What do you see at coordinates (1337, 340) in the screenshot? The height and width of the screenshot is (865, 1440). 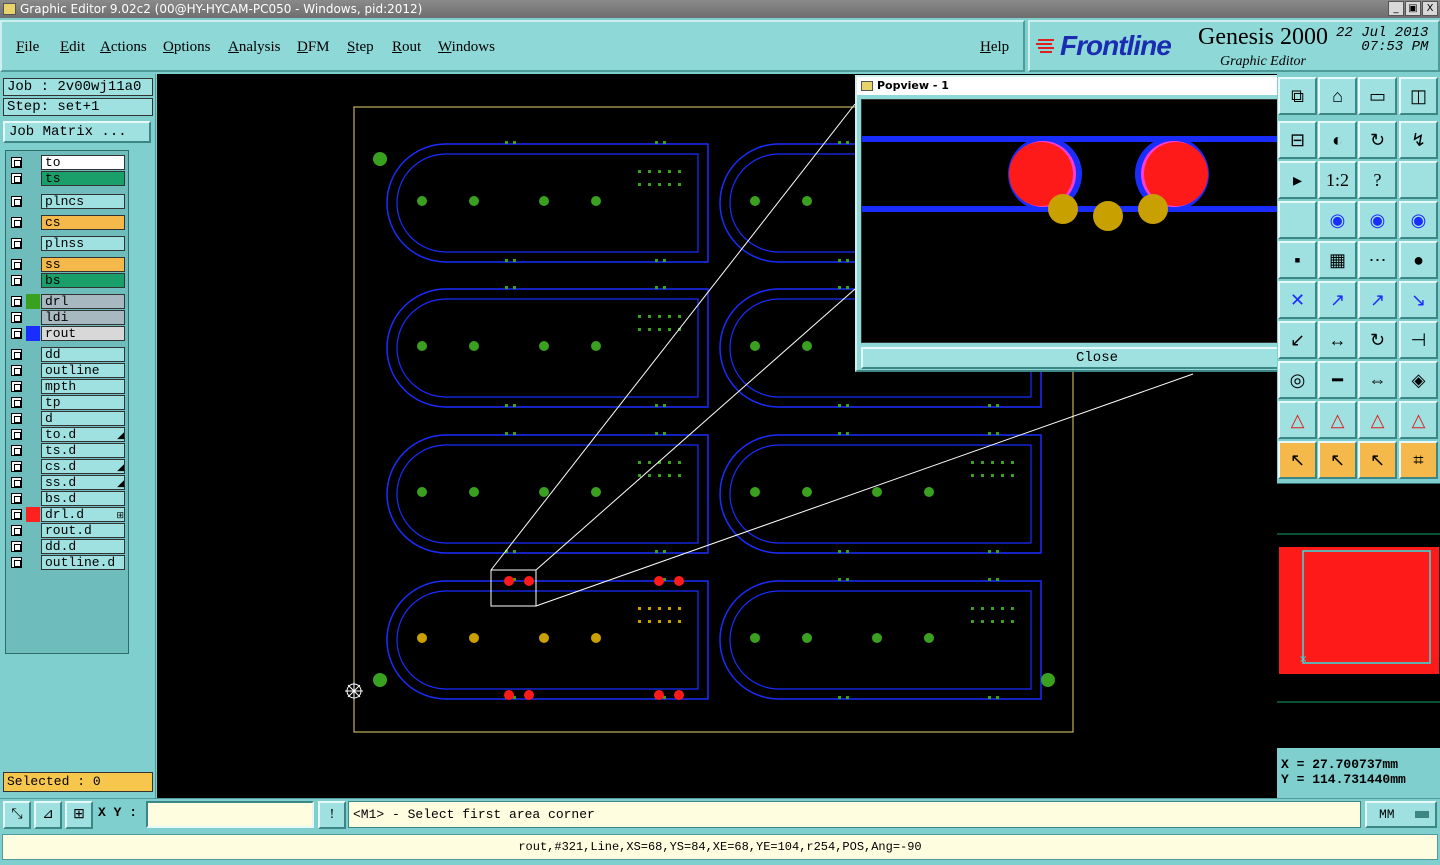 I see `resize-icon: ↔` at bounding box center [1337, 340].